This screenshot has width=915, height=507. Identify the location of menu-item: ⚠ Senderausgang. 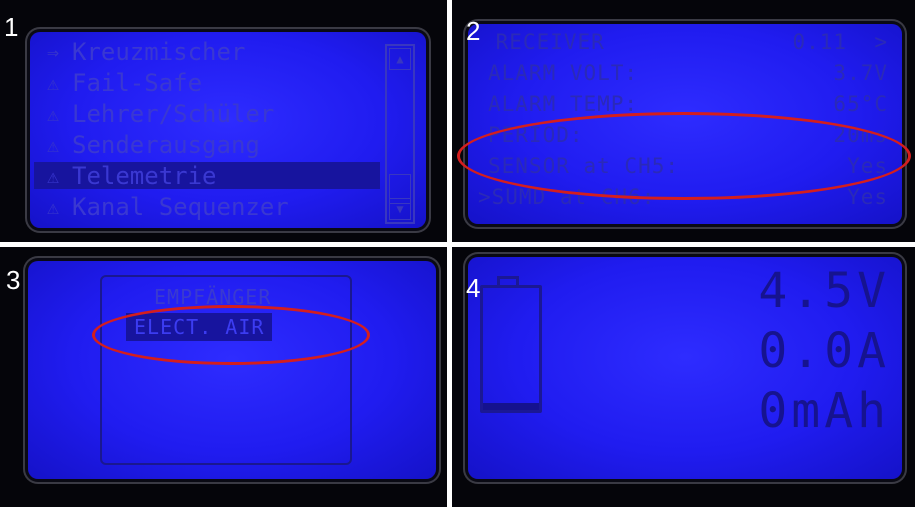
(147, 144).